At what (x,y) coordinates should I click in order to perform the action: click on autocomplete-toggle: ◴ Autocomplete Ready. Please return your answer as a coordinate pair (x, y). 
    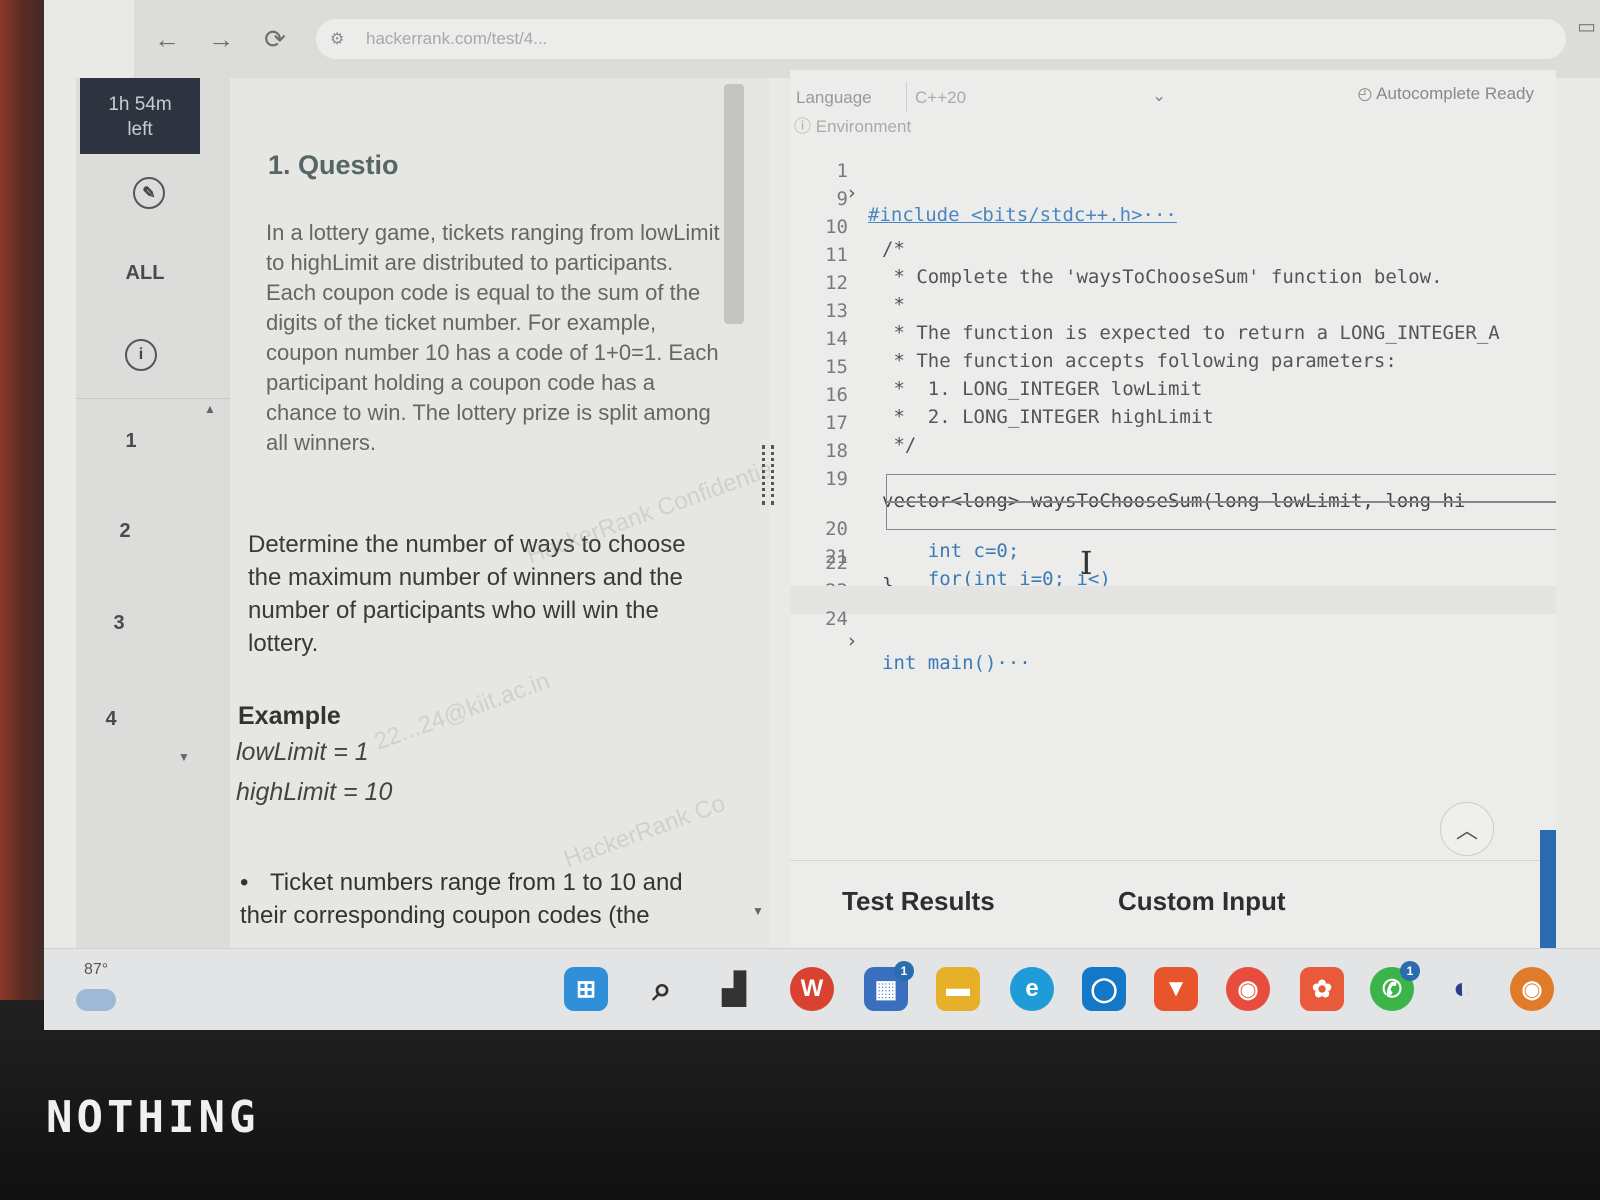
    Looking at the image, I should click on (1446, 94).